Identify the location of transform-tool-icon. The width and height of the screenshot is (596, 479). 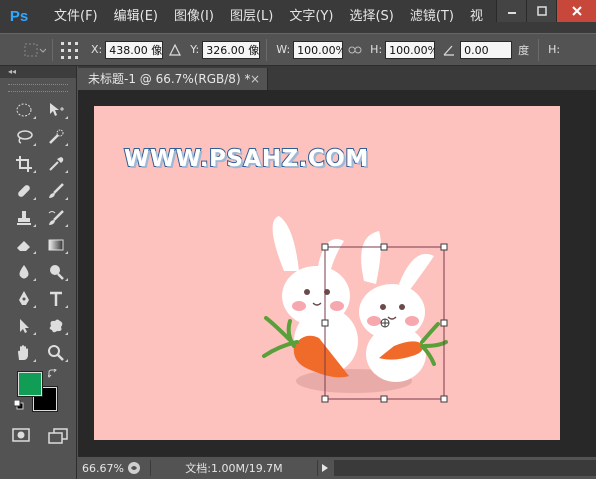
(34, 50).